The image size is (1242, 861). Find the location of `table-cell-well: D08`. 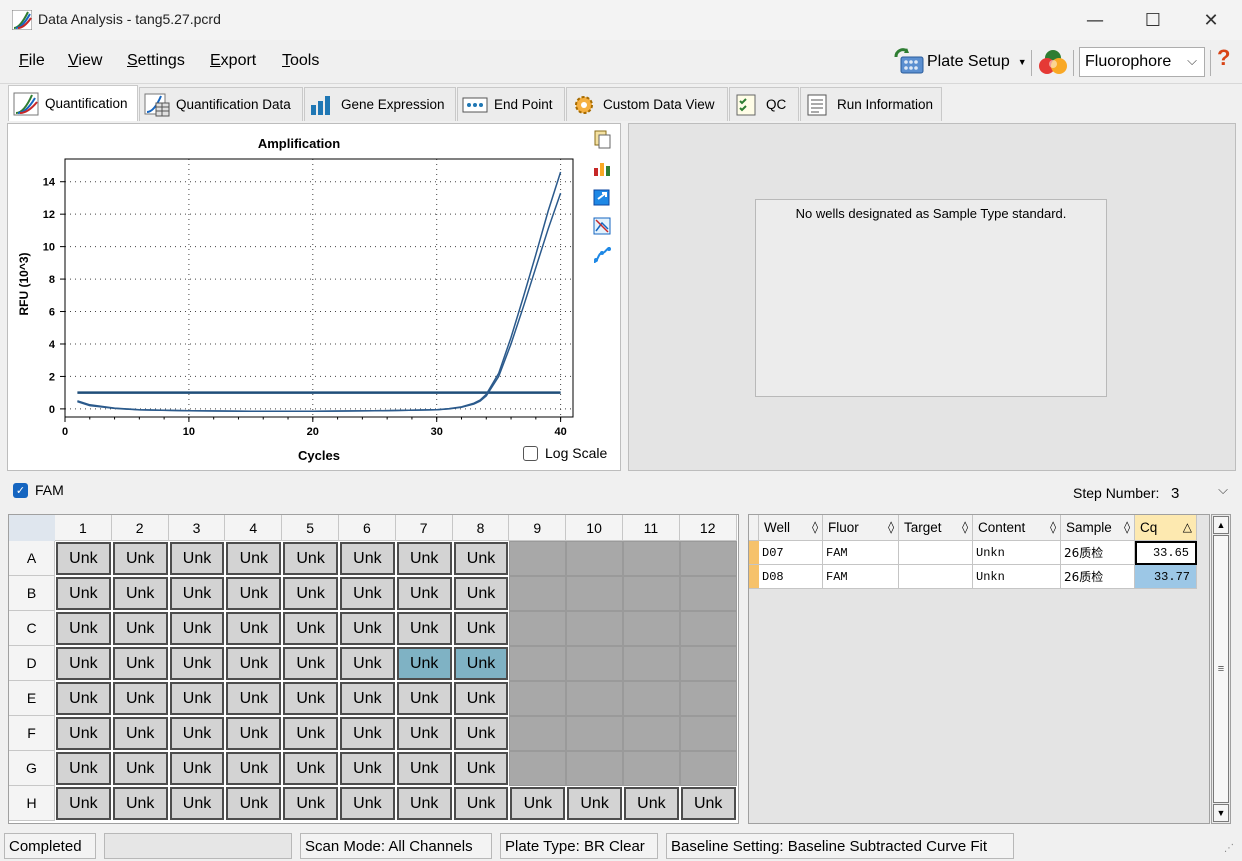

table-cell-well: D08 is located at coordinates (791, 577).